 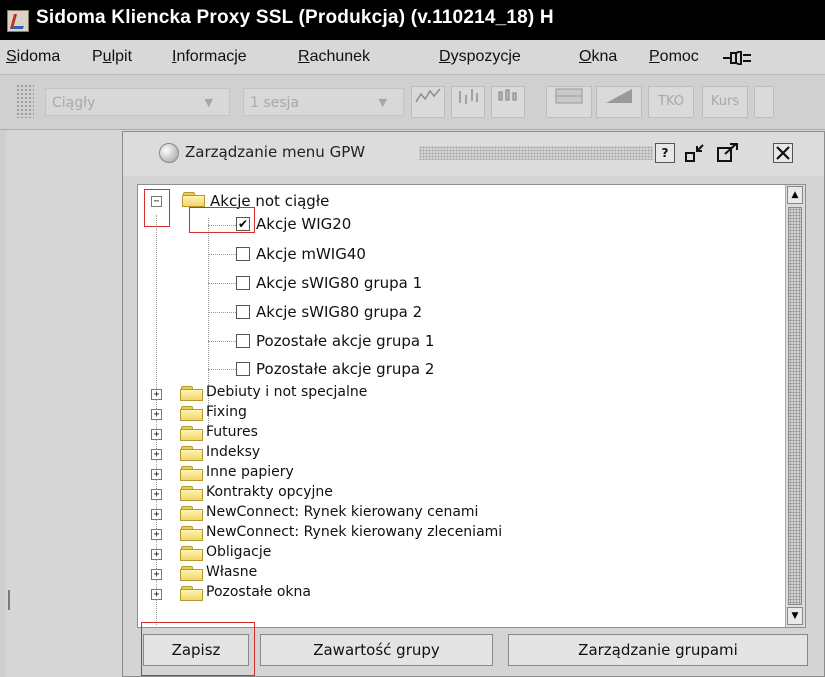 I want to click on highlight-box, so click(x=157, y=208).